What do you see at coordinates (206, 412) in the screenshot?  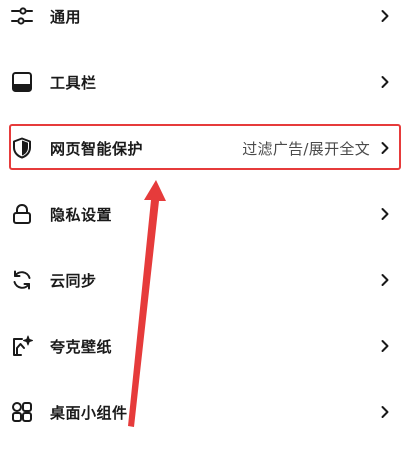 I see `settings-item-widgets: 桌面小组件` at bounding box center [206, 412].